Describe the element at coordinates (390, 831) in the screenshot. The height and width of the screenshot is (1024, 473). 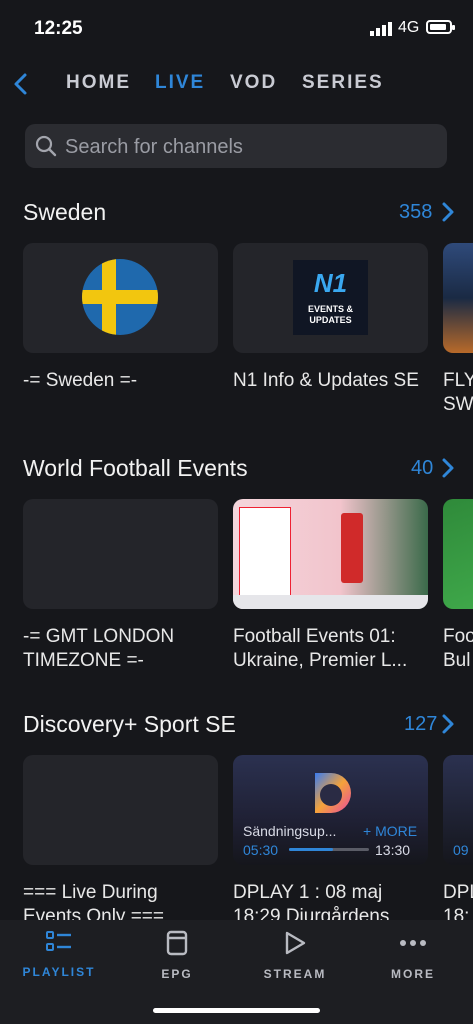
I see `more-link: + MORE` at that location.